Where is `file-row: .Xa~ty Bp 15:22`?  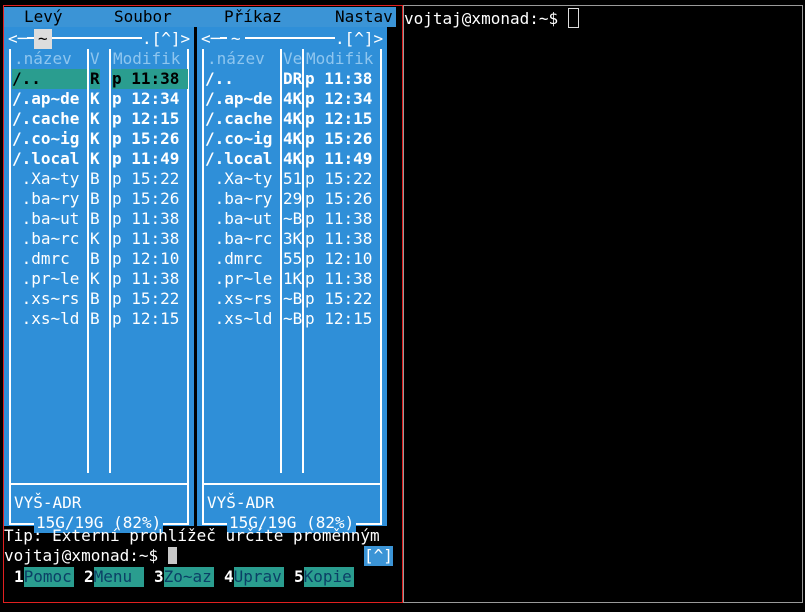
file-row: .Xa~ty Bp 15:22 is located at coordinates (100, 179).